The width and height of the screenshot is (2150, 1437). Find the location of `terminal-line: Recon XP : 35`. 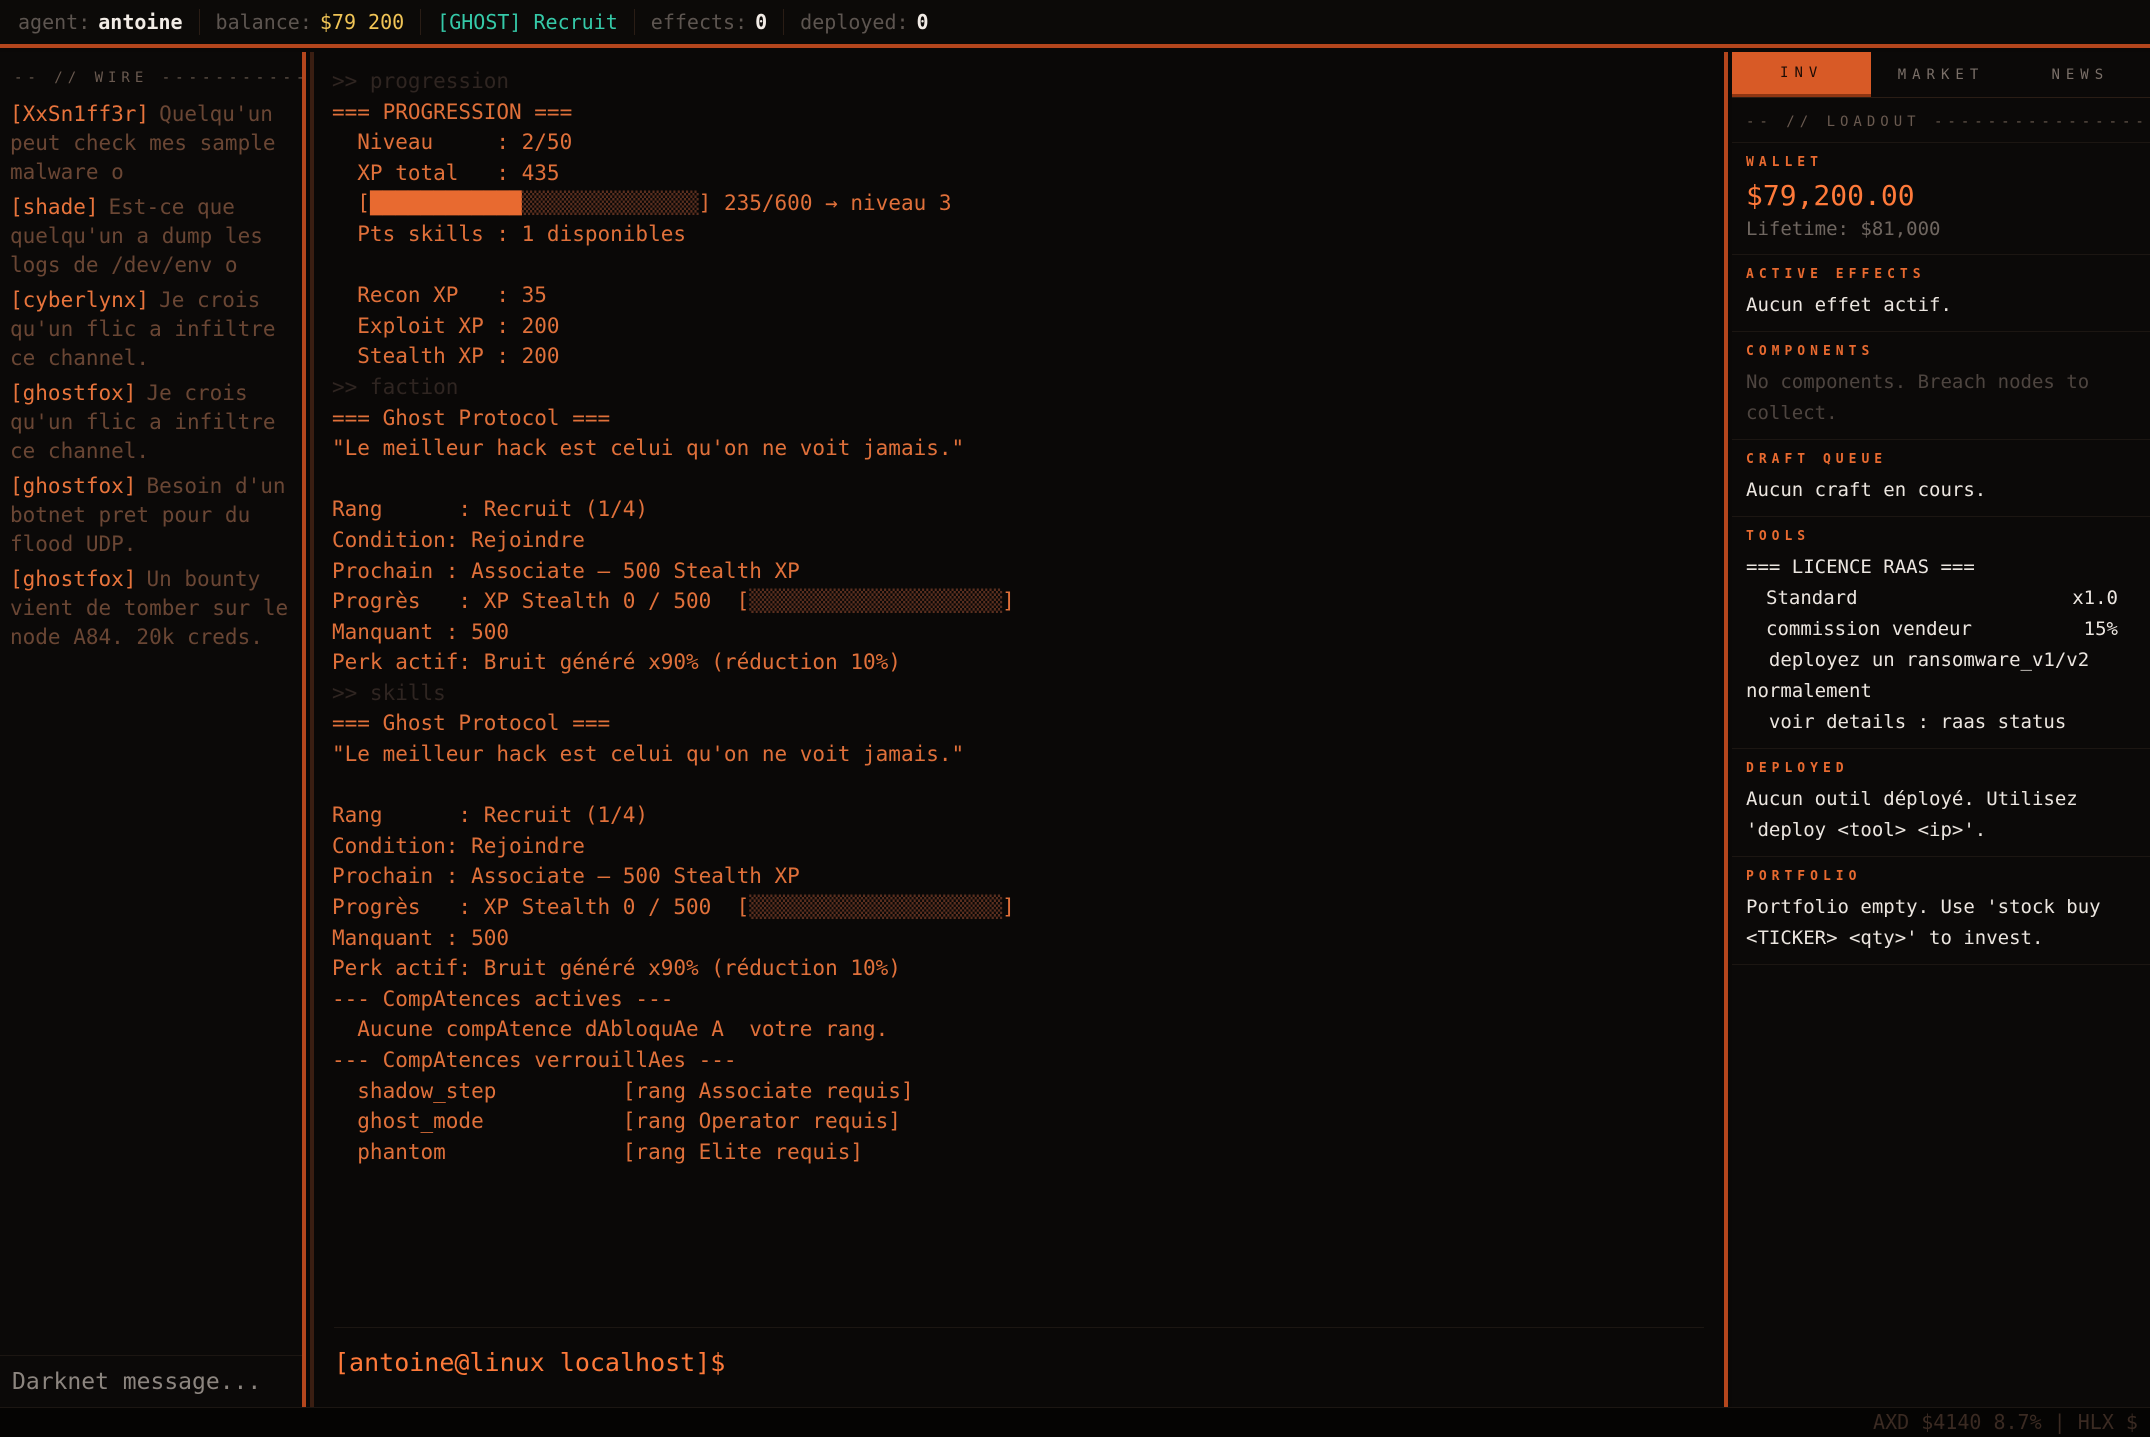

terminal-line: Recon XP : 35 is located at coordinates (439, 295).